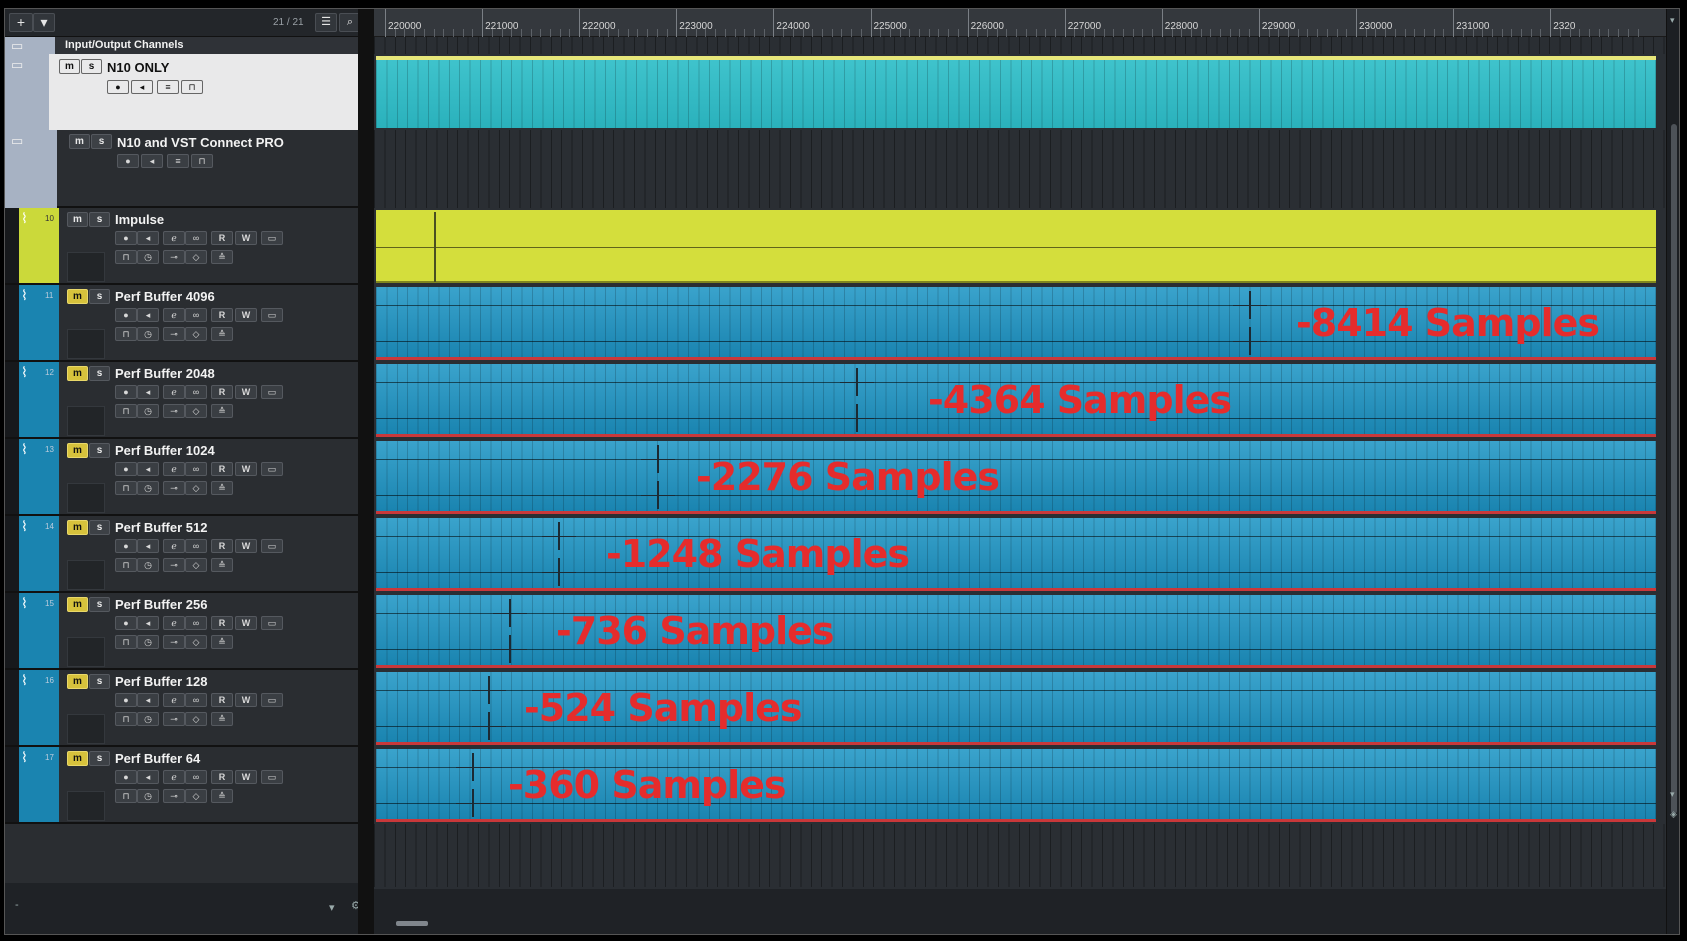 The height and width of the screenshot is (941, 1687). I want to click on lane-perf-buffer: -2276 Samples, so click(1020, 477).